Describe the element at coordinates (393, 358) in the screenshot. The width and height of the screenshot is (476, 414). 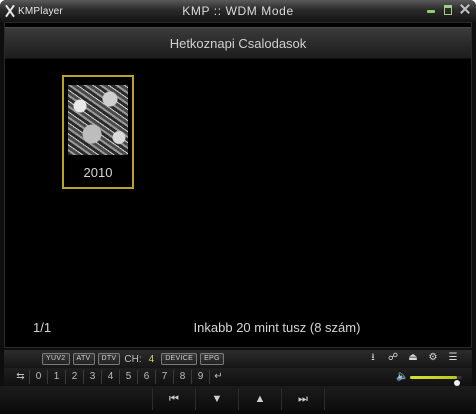
I see `person-icon: ☍` at that location.